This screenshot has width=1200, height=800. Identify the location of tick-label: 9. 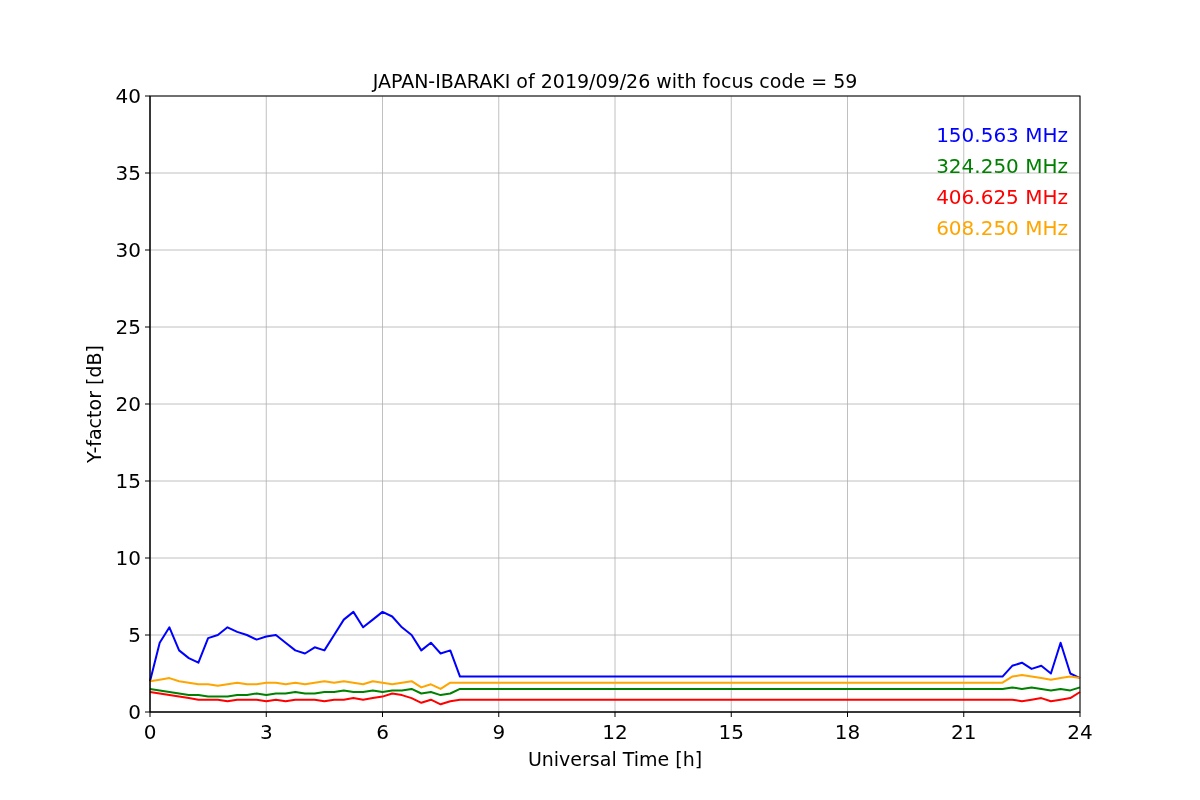
(499, 732).